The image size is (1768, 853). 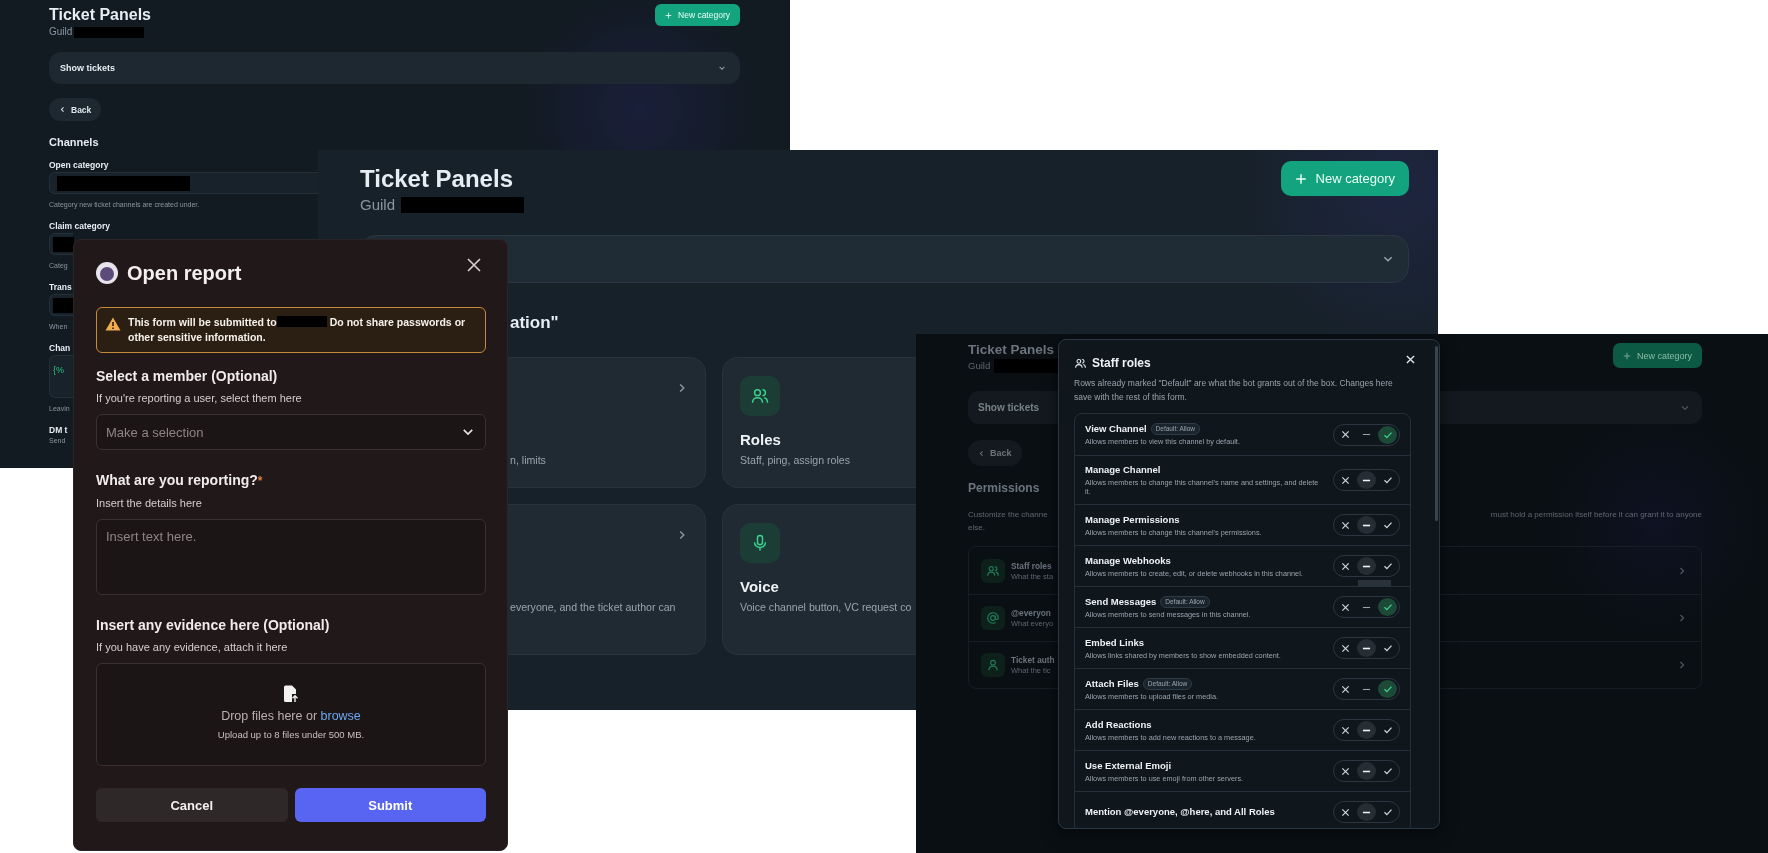 I want to click on section-heading: ation", so click(x=534, y=323).